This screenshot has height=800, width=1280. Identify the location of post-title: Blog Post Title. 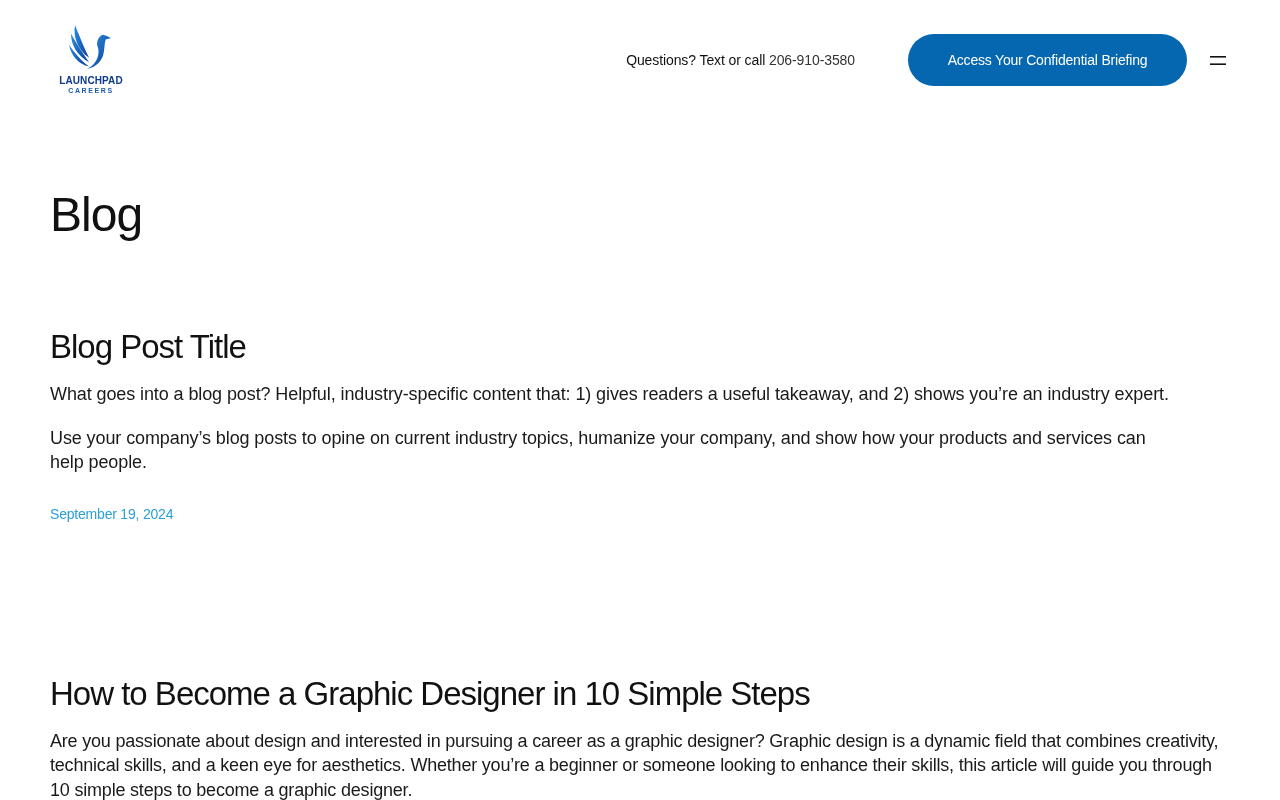
(148, 347).